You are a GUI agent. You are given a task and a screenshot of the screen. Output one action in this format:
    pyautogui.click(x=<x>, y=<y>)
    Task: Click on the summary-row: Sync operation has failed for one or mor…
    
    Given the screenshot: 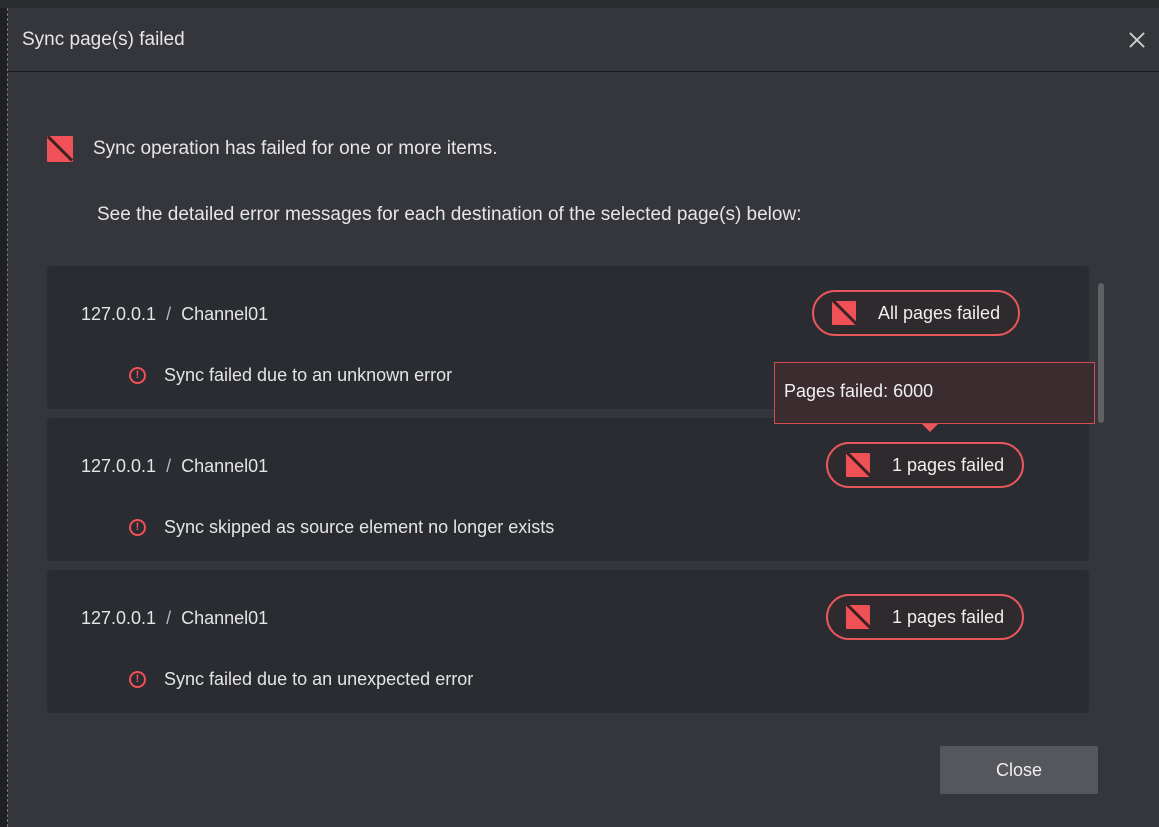 What is the action you would take?
    pyautogui.click(x=272, y=149)
    